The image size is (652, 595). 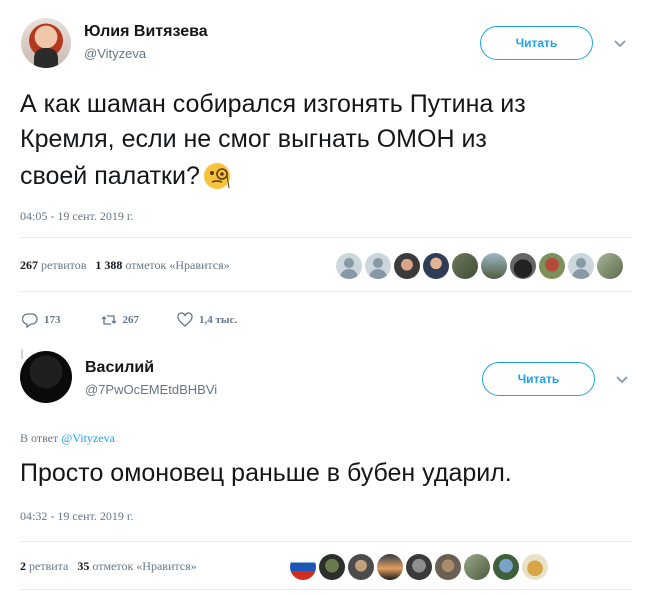 I want to click on retweet-icon, so click(x=108, y=320).